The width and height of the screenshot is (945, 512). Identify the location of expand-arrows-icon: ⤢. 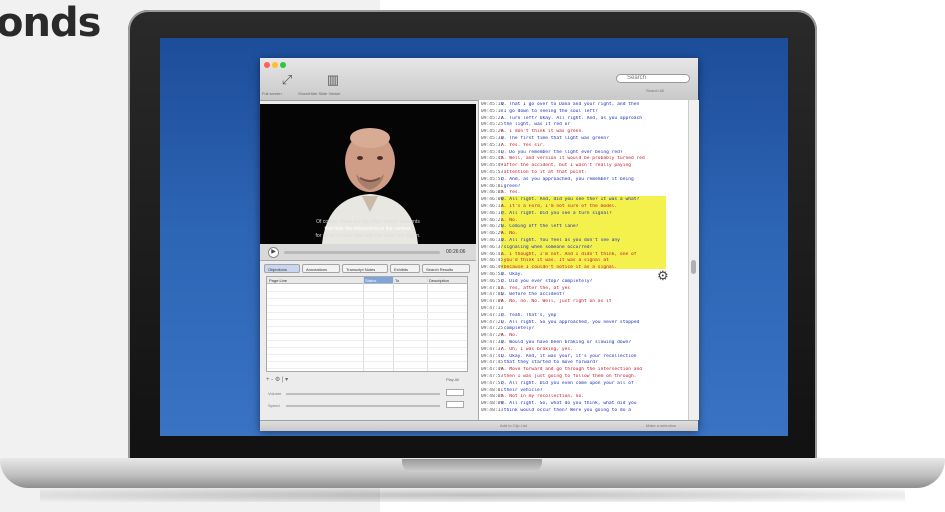
(287, 80).